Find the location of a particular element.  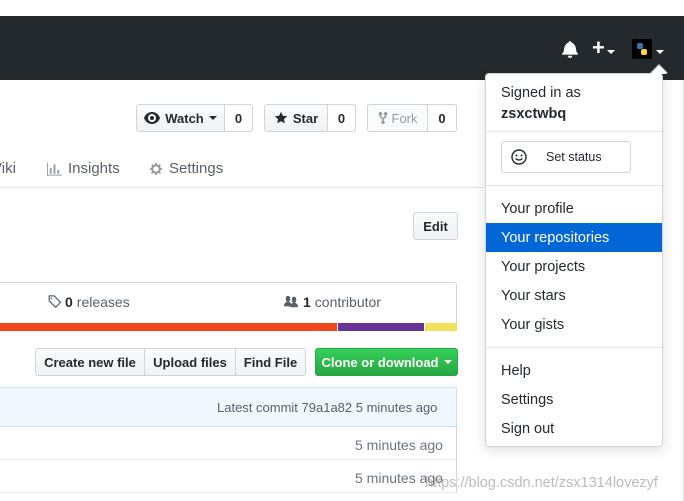

star-label: Star is located at coordinates (305, 118).